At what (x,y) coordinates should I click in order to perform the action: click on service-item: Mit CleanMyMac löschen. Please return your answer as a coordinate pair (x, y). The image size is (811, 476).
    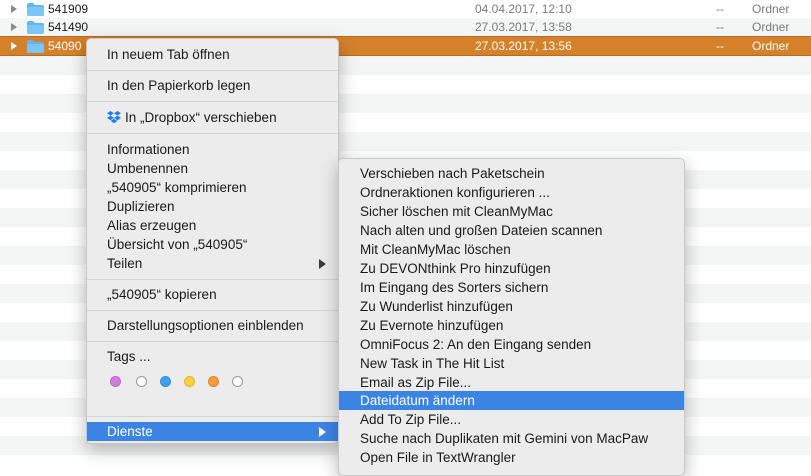
    Looking at the image, I should click on (511, 249).